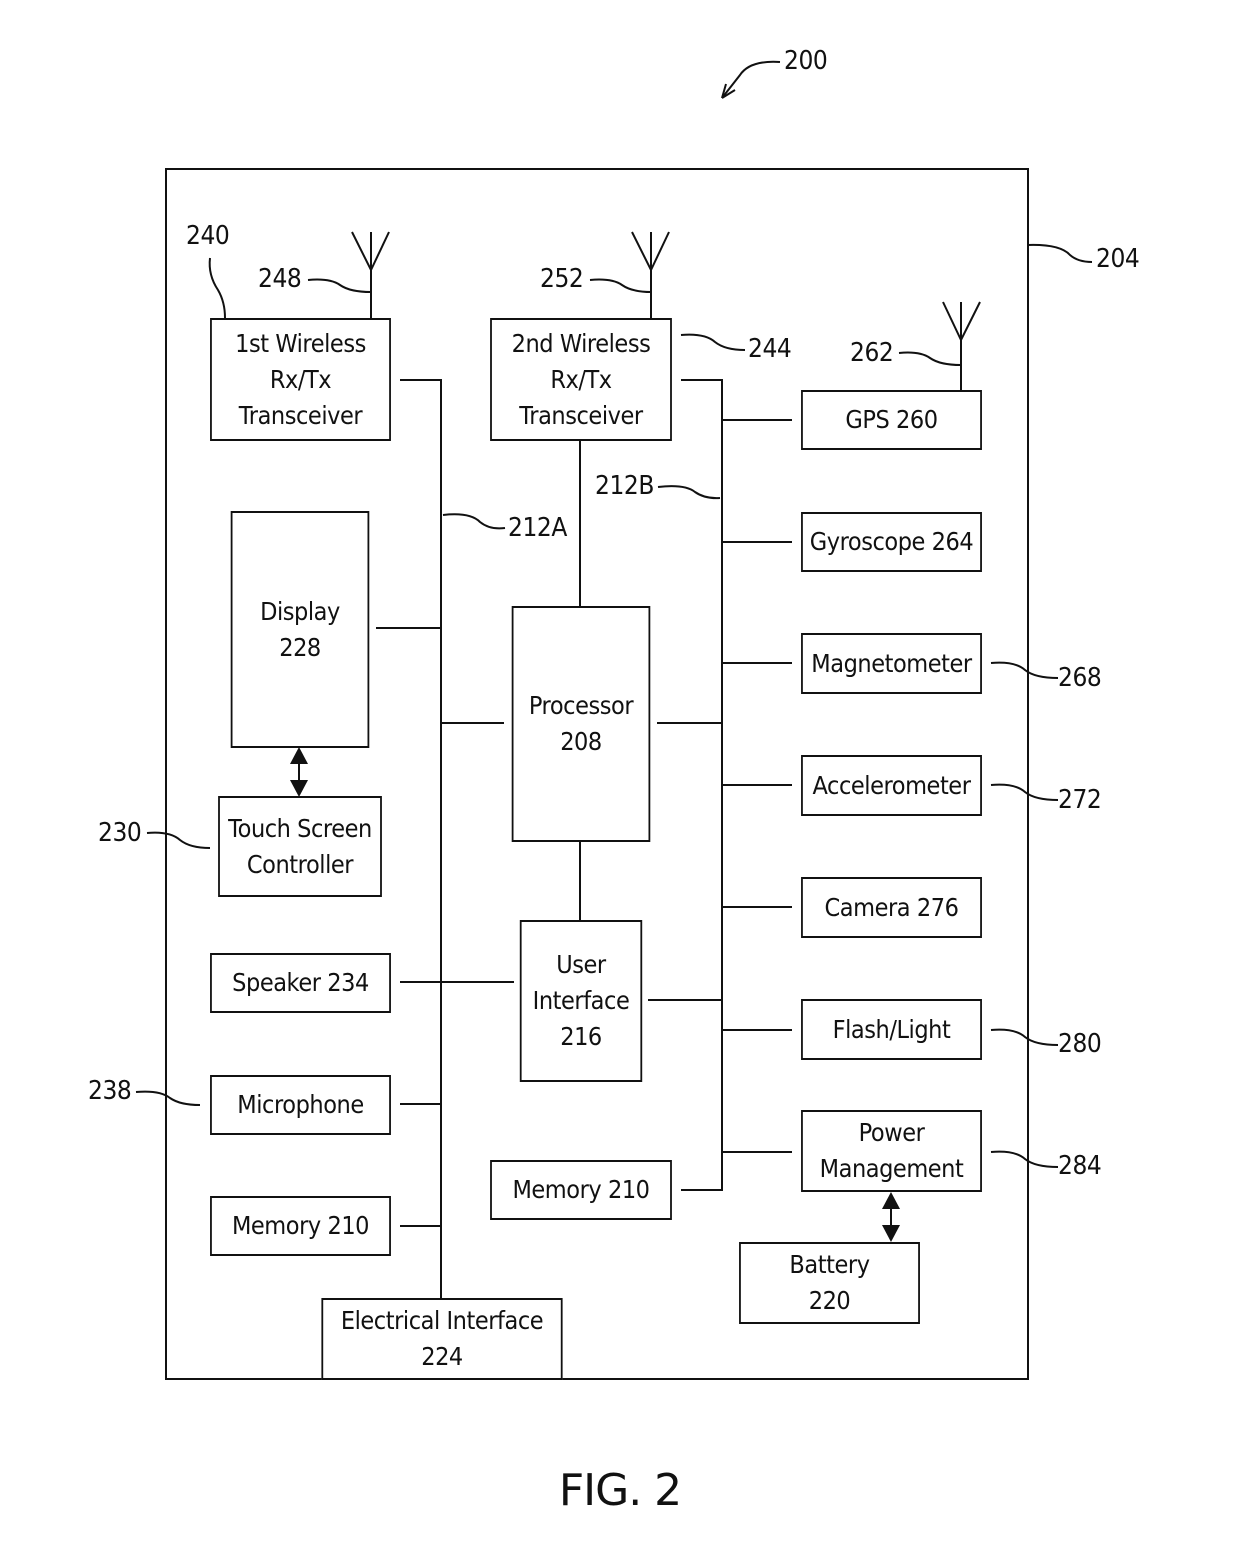 Image resolution: width=1240 pixels, height=1557 pixels. I want to click on ref-284: 284, so click(1080, 1166).